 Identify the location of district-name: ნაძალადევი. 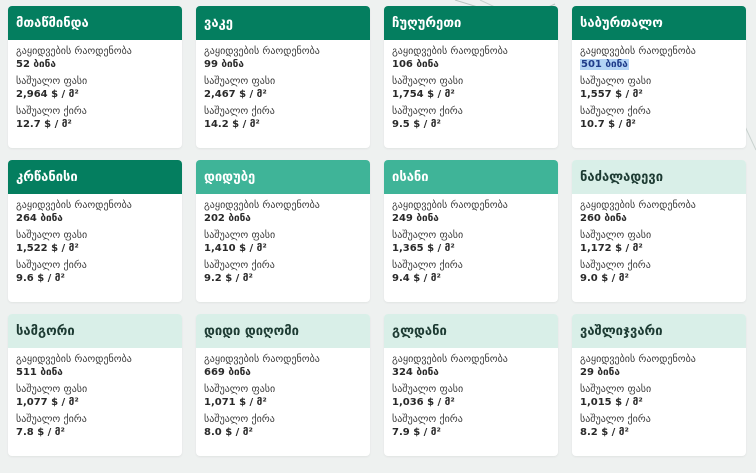
(659, 177).